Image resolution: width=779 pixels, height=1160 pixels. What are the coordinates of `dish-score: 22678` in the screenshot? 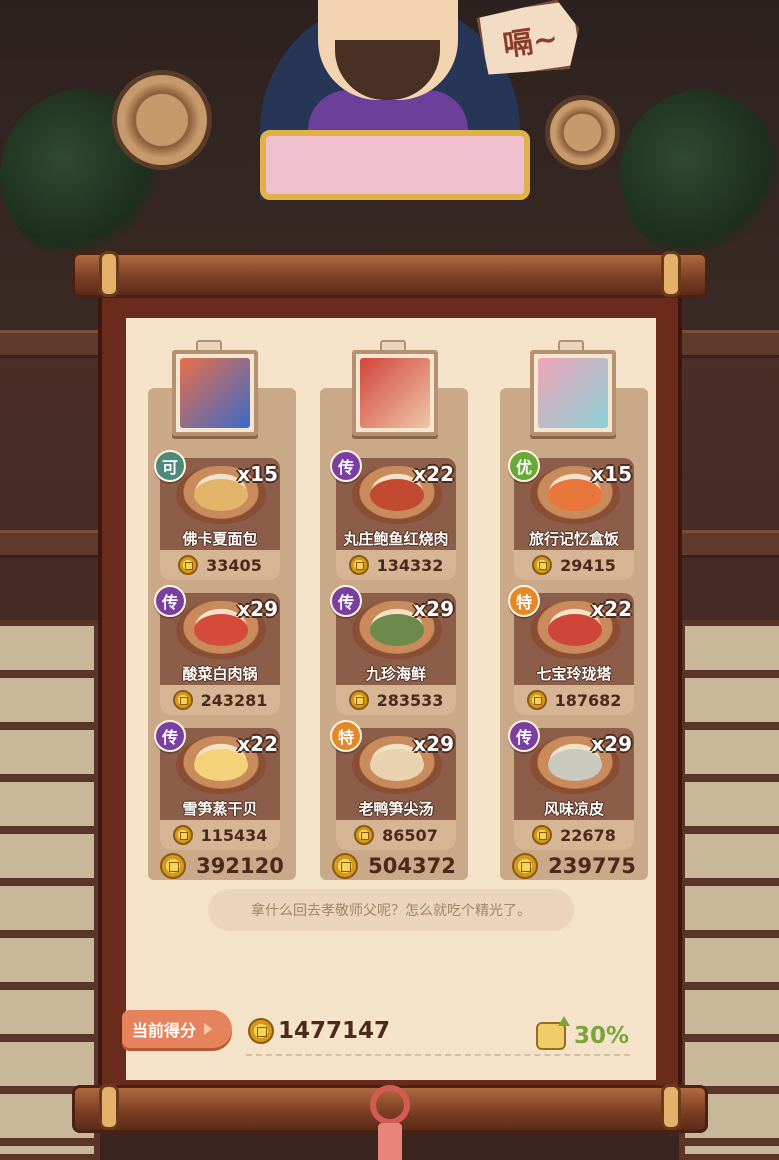 It's located at (574, 835).